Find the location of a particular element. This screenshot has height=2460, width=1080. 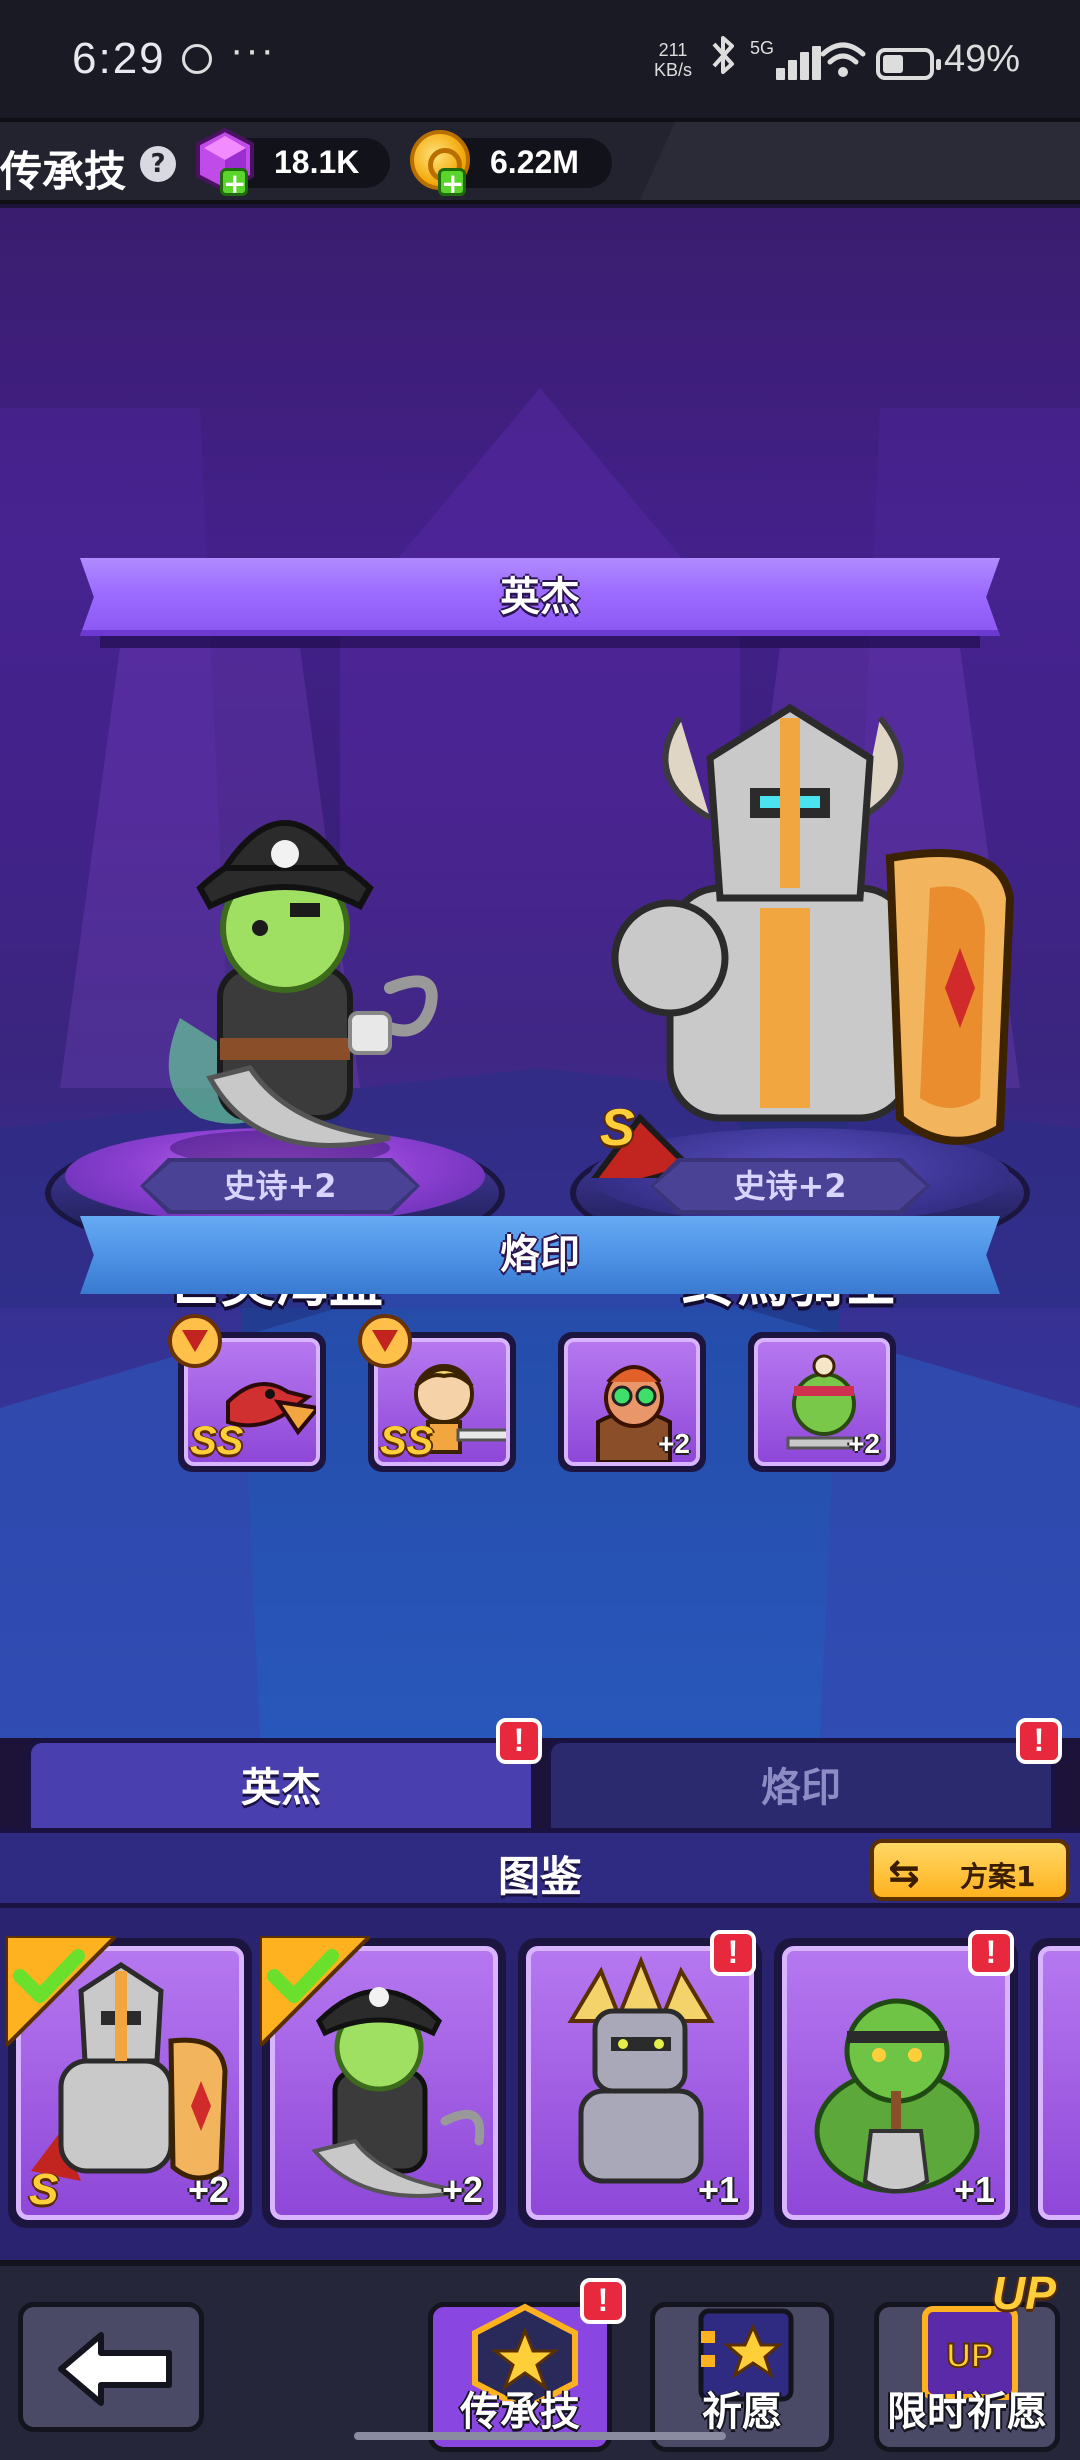

gem-counter: + 18.1K is located at coordinates (293, 163).